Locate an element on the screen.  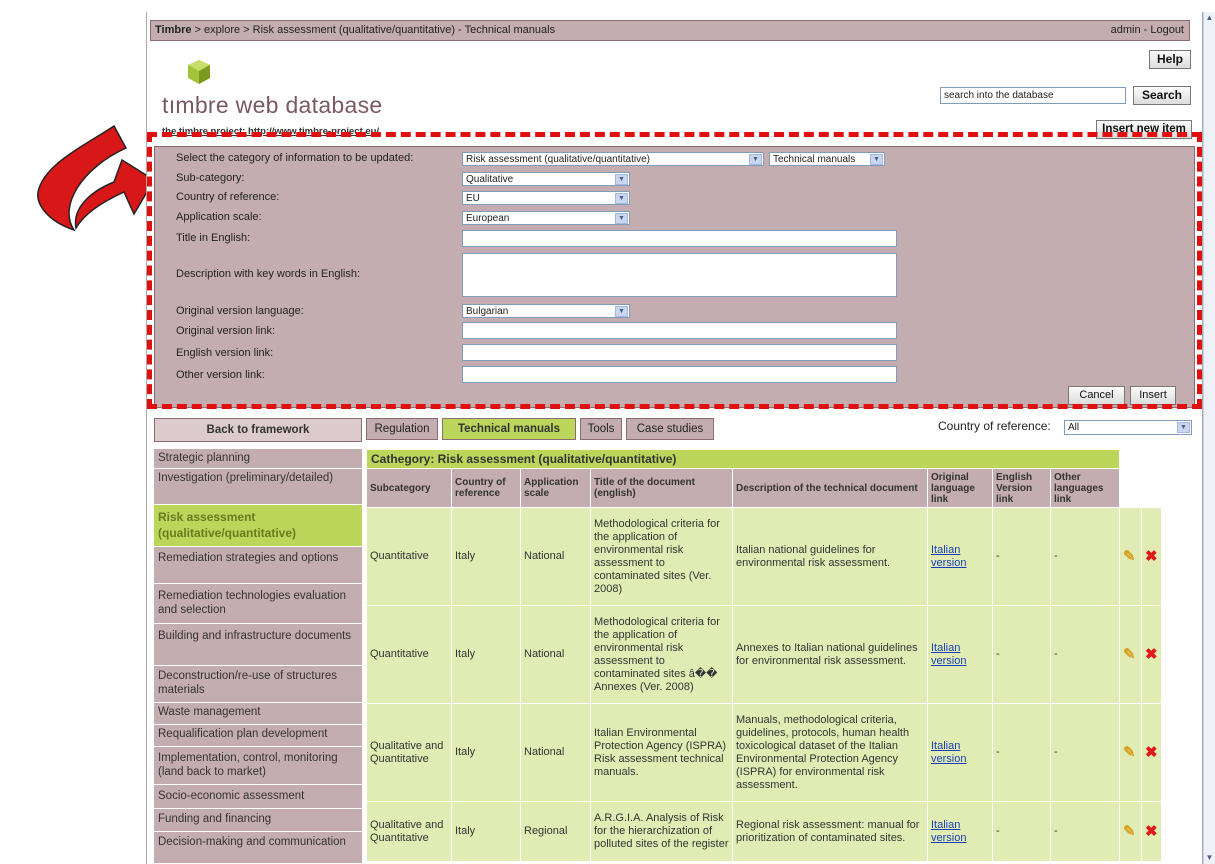
country-label: Country of reference: is located at coordinates (228, 197).